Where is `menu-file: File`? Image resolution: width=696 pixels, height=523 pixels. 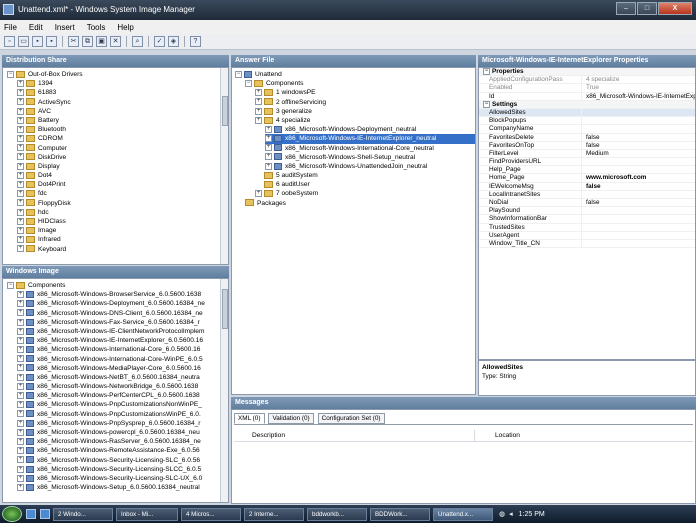
menu-file: File is located at coordinates (10, 27).